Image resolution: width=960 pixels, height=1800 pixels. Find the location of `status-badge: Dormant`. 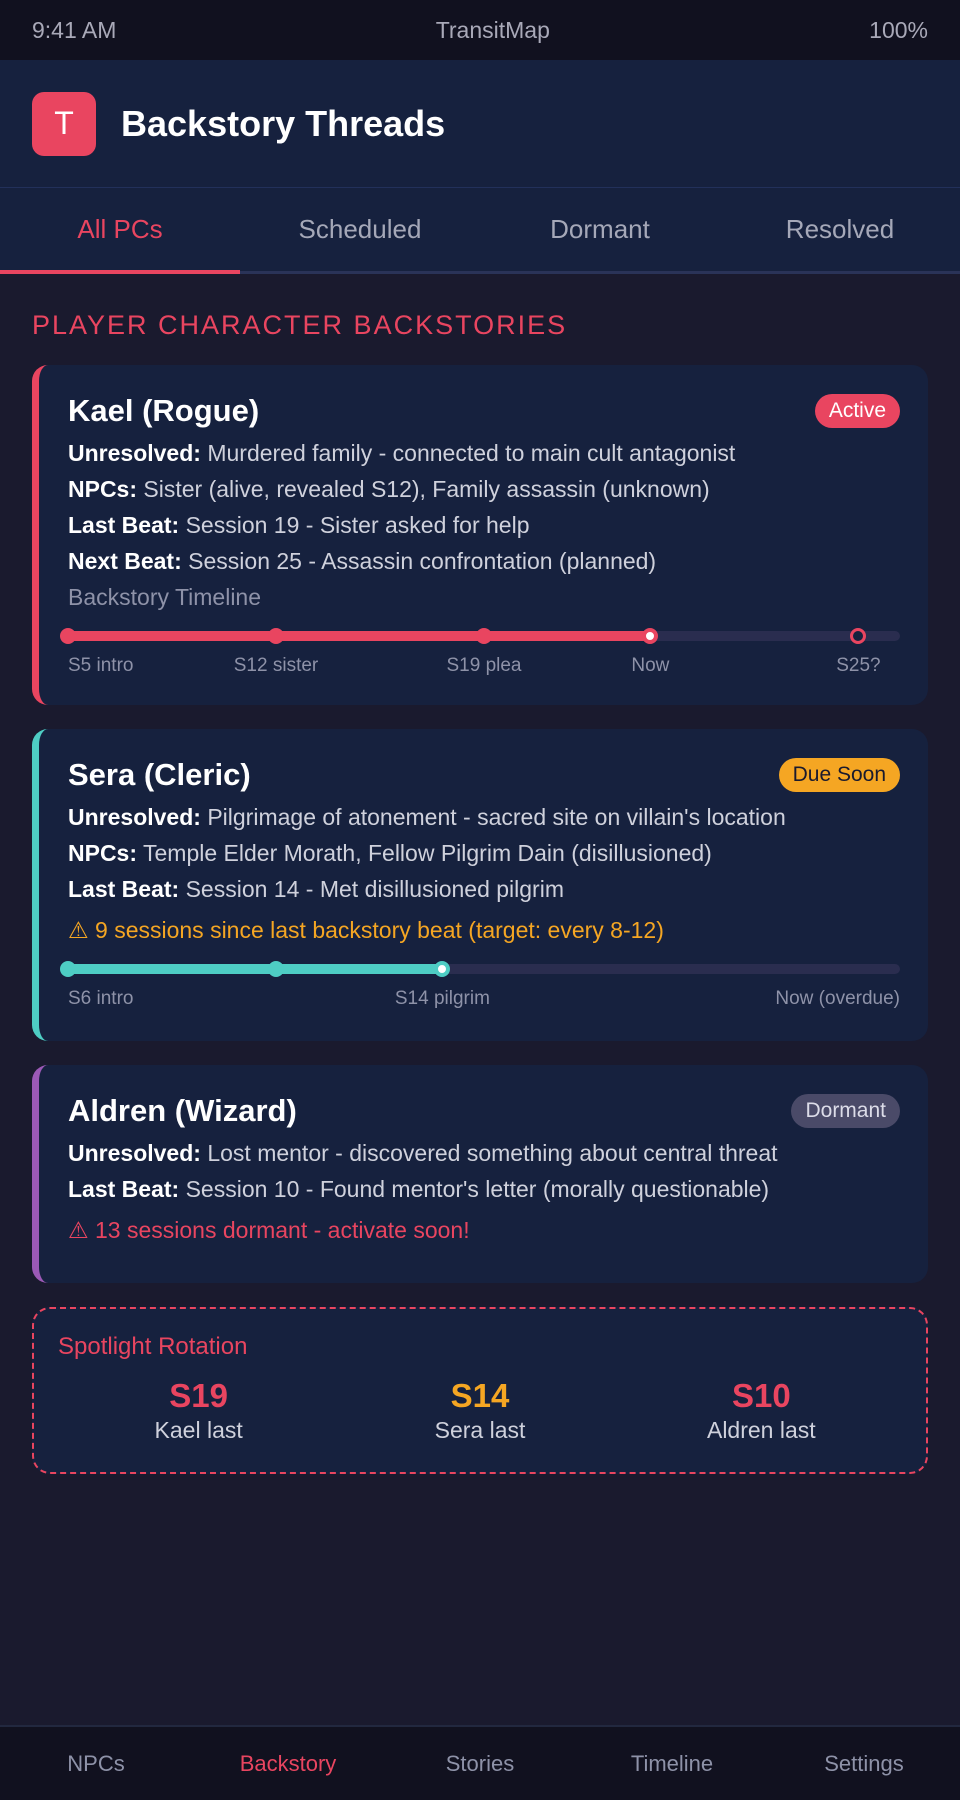

status-badge: Dormant is located at coordinates (845, 1111).